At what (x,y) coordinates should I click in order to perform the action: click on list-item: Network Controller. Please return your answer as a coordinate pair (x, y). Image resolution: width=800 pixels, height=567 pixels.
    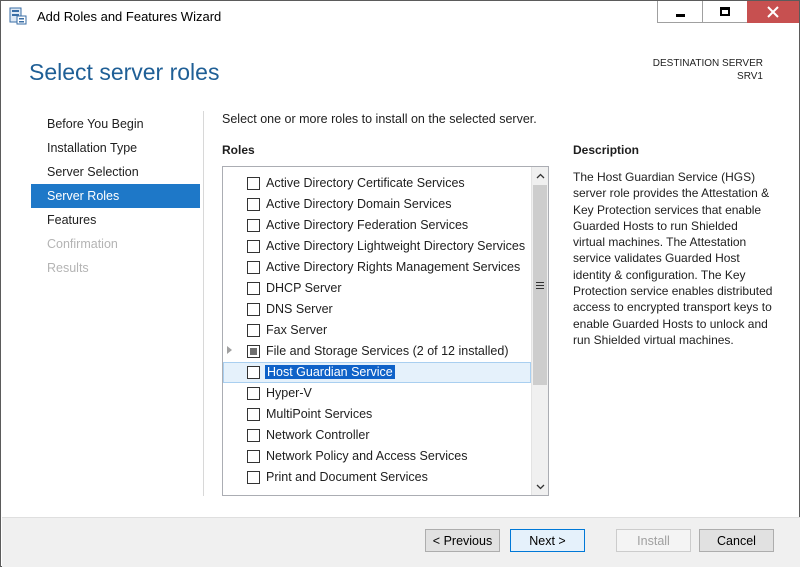
    Looking at the image, I should click on (377, 435).